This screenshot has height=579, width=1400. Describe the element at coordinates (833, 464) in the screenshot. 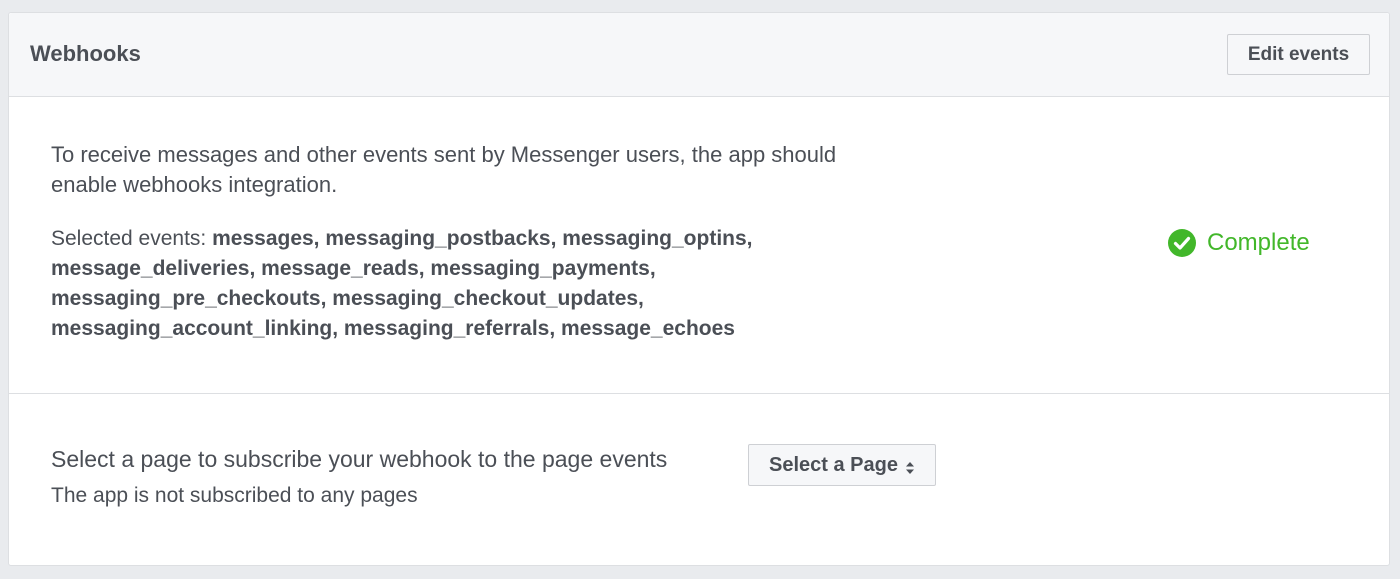

I see `select-page-label: Select a Page` at that location.